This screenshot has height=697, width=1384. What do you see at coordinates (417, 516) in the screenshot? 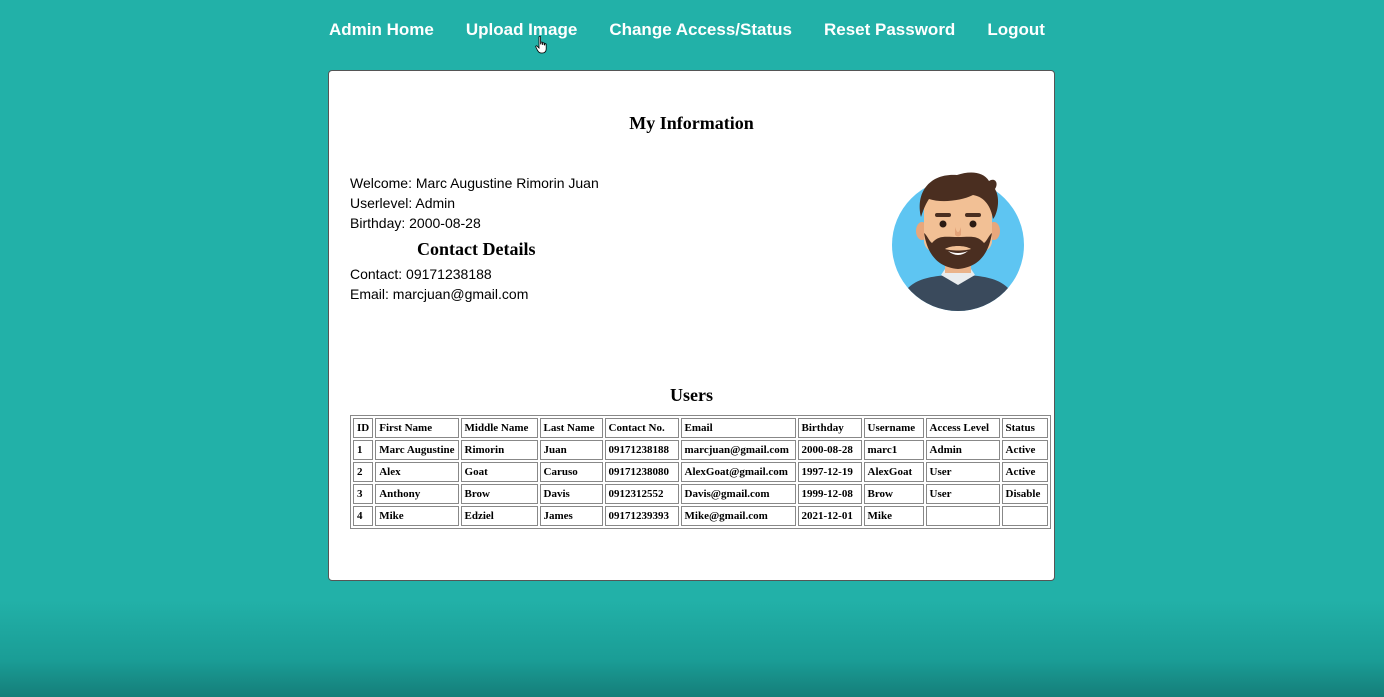
I see `cell-first-name: Mike` at bounding box center [417, 516].